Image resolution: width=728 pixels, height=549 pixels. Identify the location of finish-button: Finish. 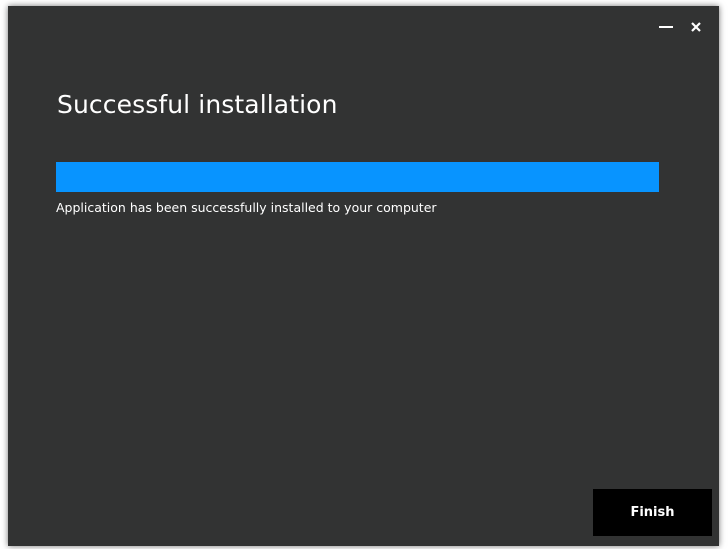
(652, 512).